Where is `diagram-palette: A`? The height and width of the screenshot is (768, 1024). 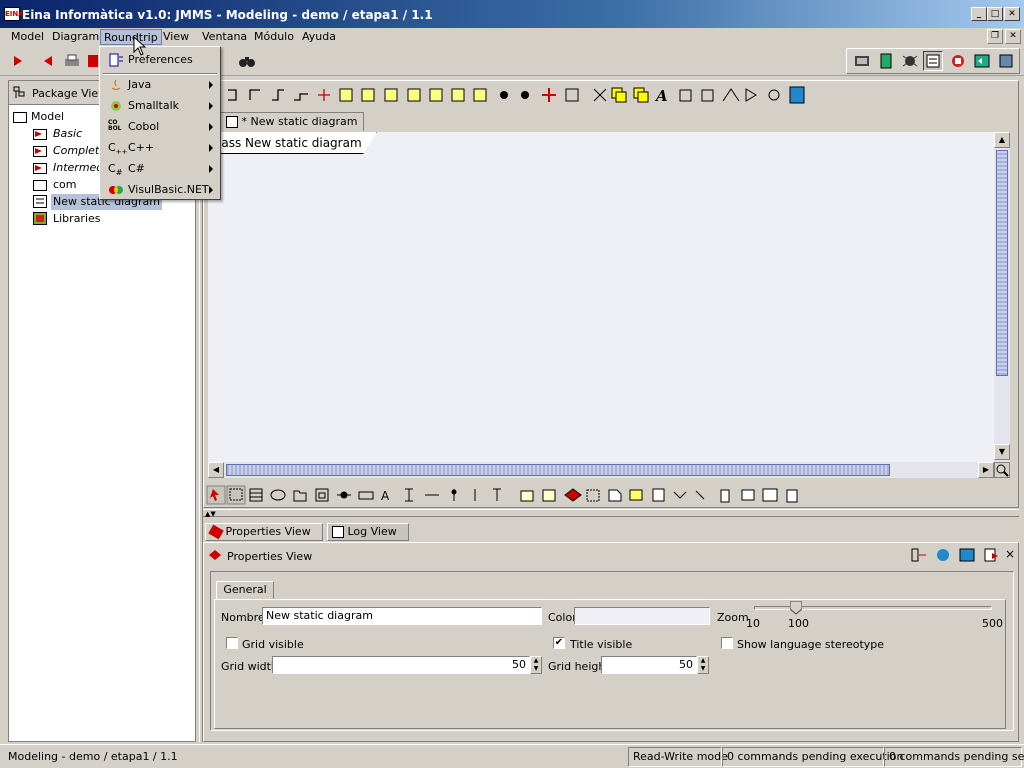 diagram-palette: A is located at coordinates (505, 495).